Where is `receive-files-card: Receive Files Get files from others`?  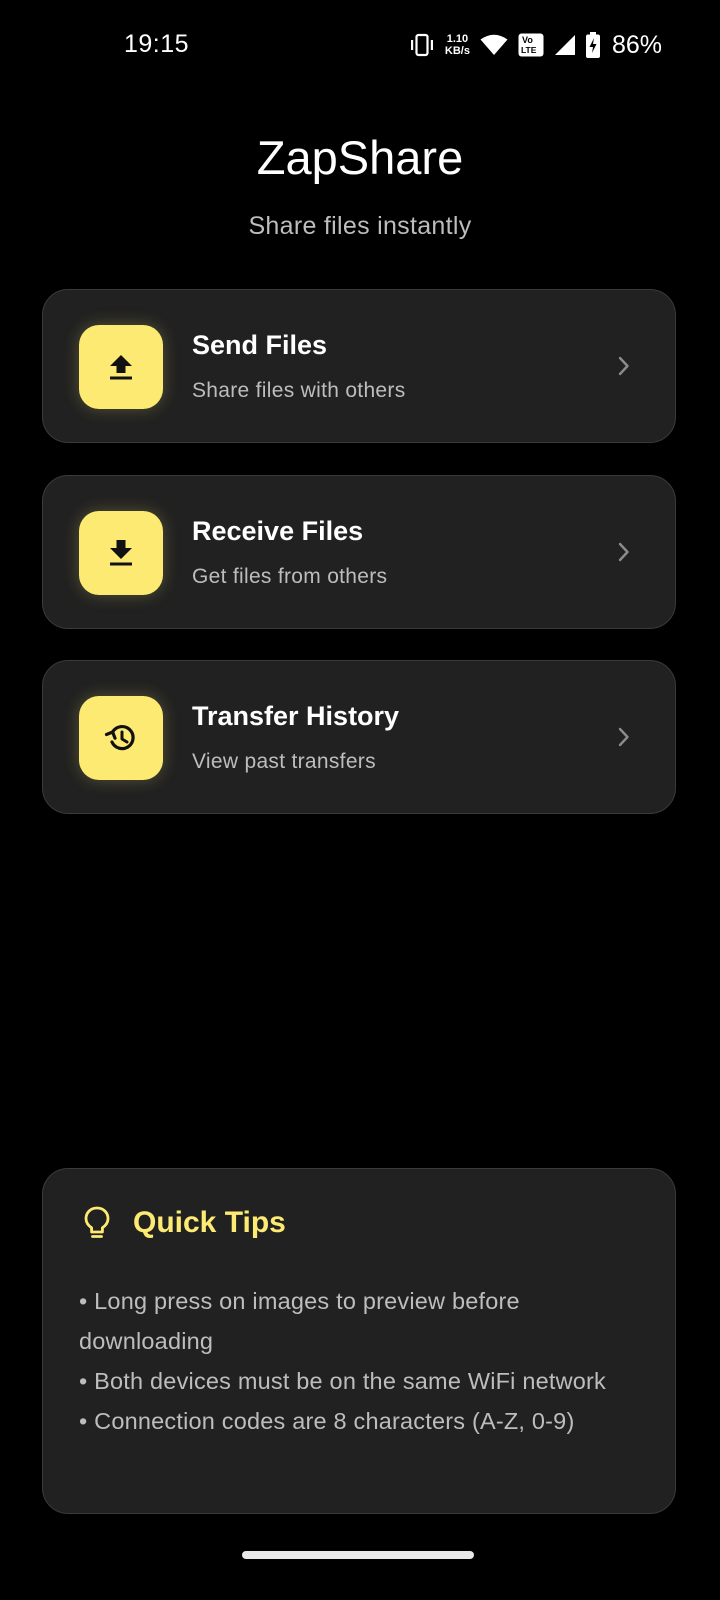 receive-files-card: Receive Files Get files from others is located at coordinates (359, 552).